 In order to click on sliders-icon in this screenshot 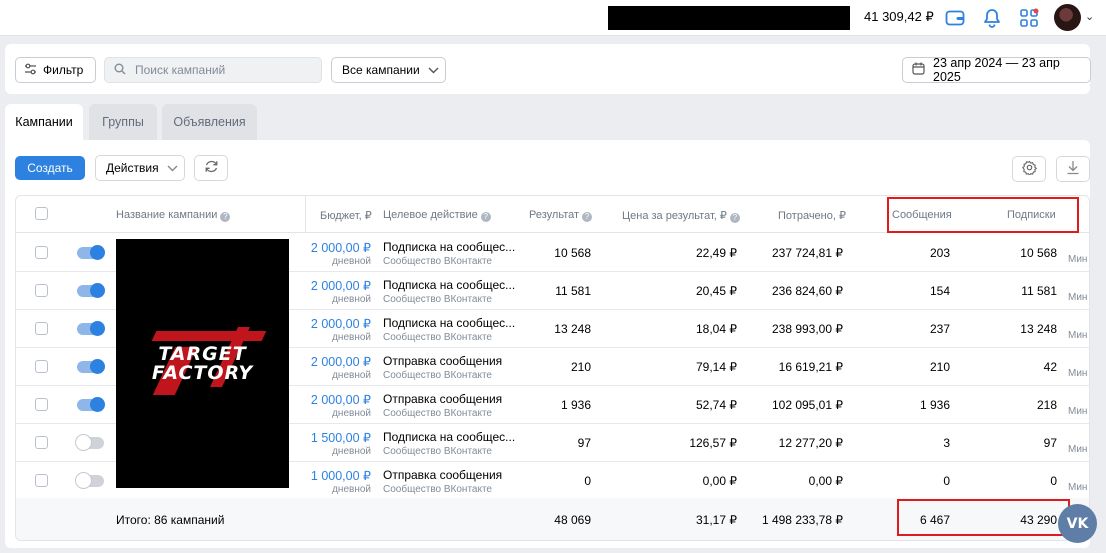, I will do `click(30, 70)`.